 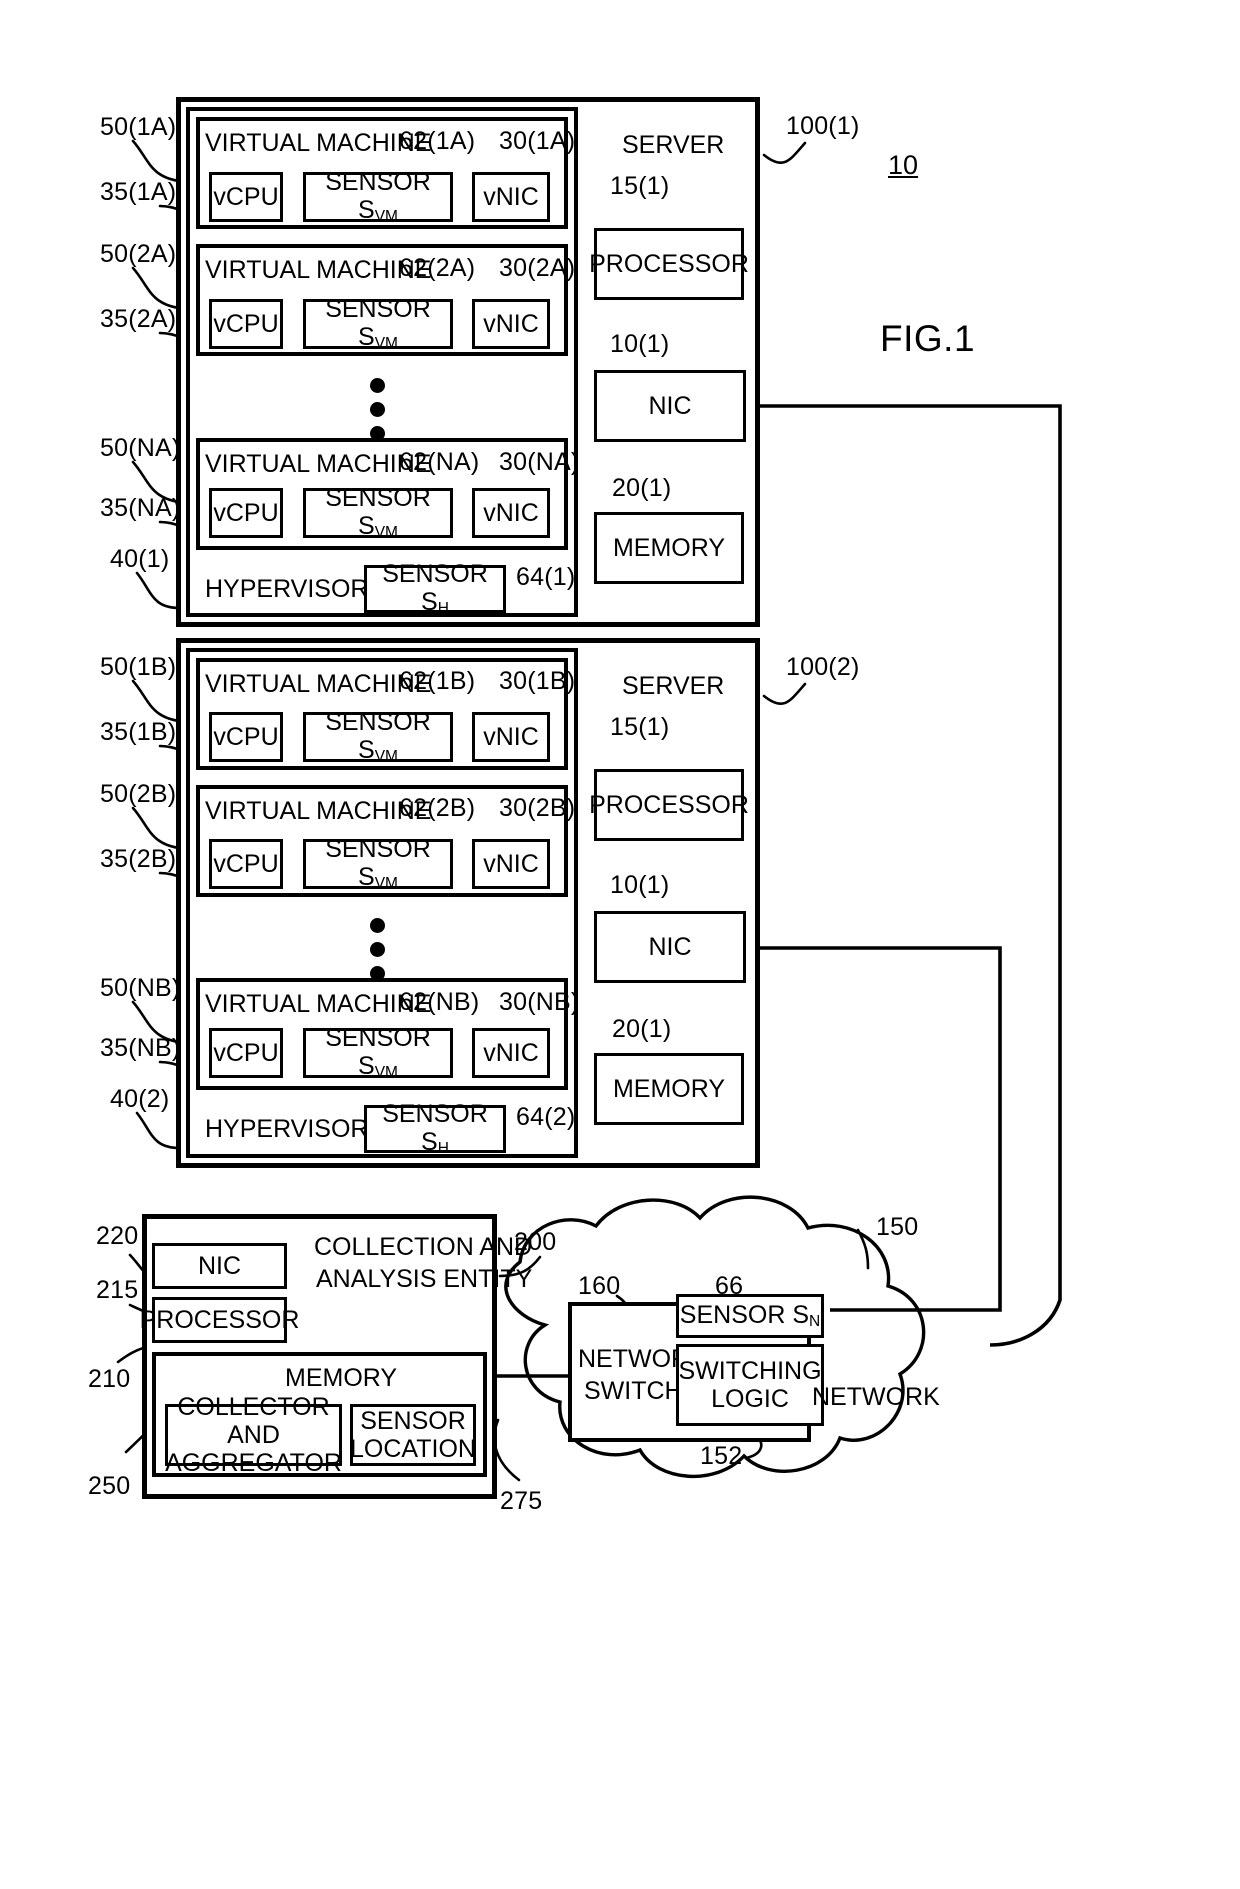 What do you see at coordinates (511, 324) in the screenshot?
I see `vnic-2a: vNIC` at bounding box center [511, 324].